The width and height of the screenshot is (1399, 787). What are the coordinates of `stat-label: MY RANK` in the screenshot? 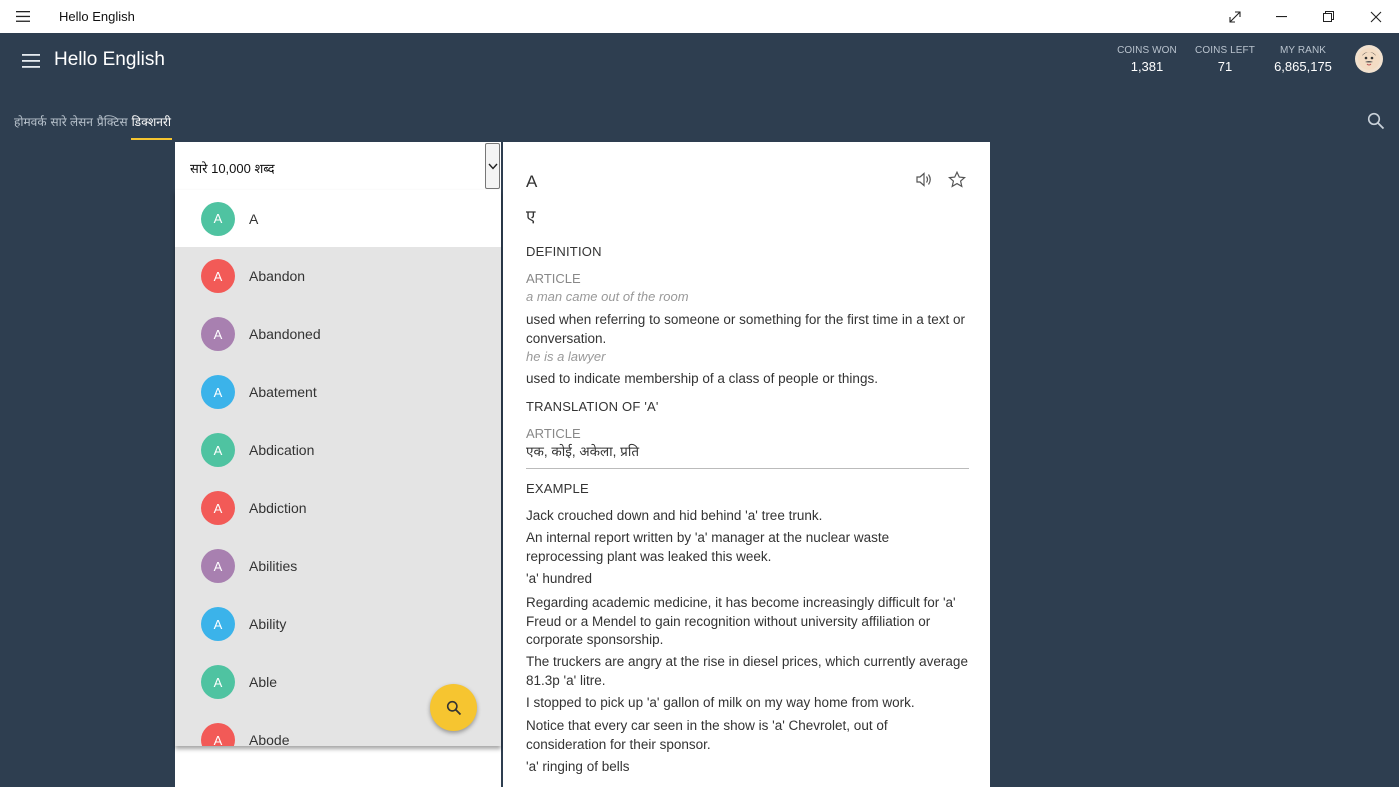 It's located at (1303, 50).